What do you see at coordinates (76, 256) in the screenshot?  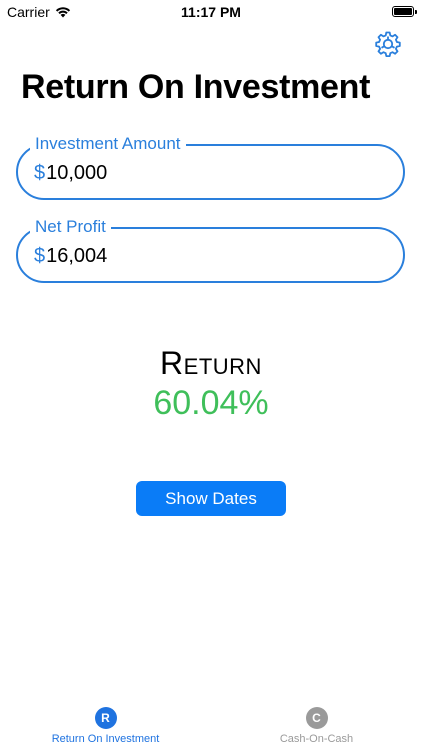 I see `net-profit-input: 16,004` at bounding box center [76, 256].